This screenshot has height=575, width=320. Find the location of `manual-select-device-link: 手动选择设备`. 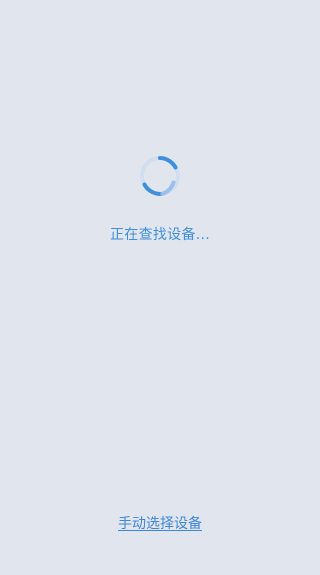

manual-select-device-link: 手动选择设备 is located at coordinates (160, 524).